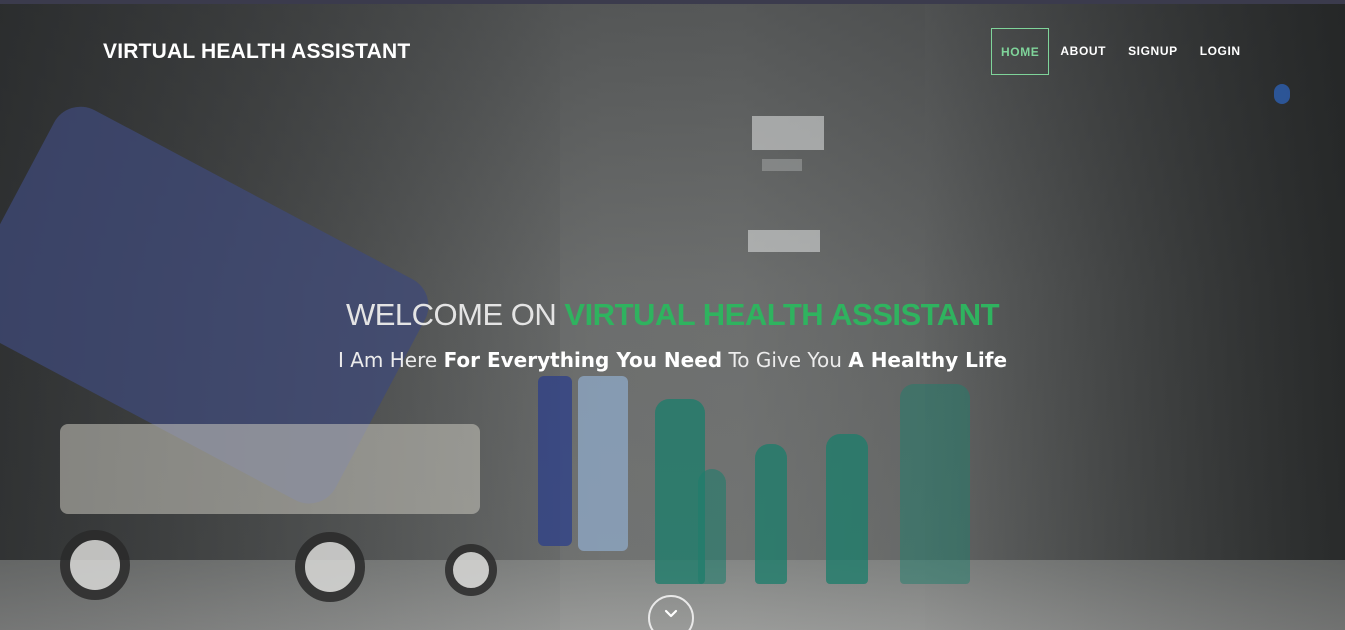  Describe the element at coordinates (1083, 51) in the screenshot. I see `nav-about-link: ABOUT` at that location.